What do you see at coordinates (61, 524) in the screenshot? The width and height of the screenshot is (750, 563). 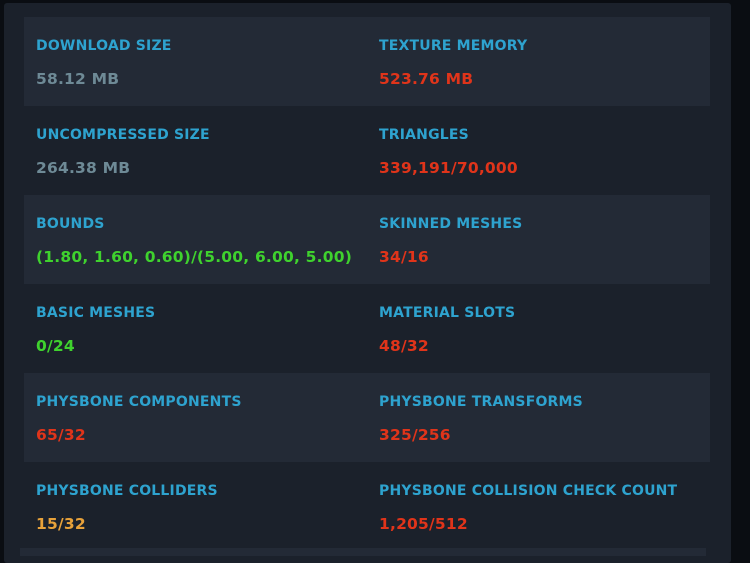 I see `stat-value: 15/32` at bounding box center [61, 524].